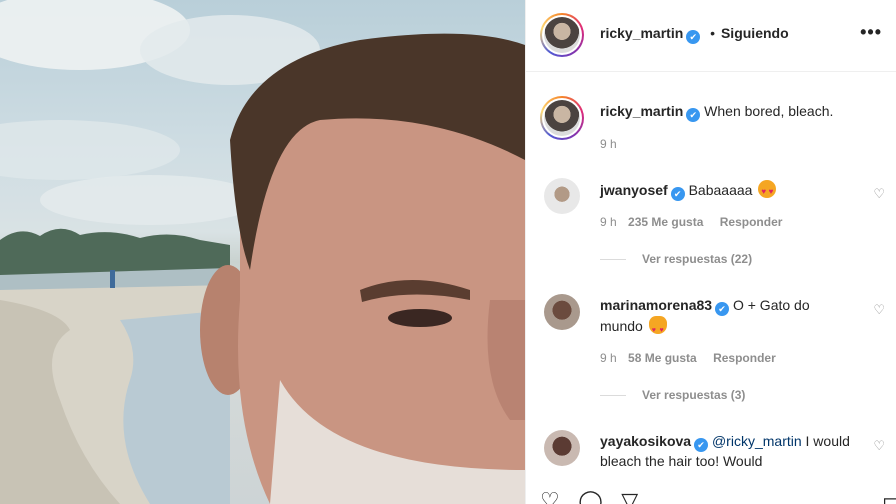  I want to click on following-button: Siguiendo, so click(755, 33).